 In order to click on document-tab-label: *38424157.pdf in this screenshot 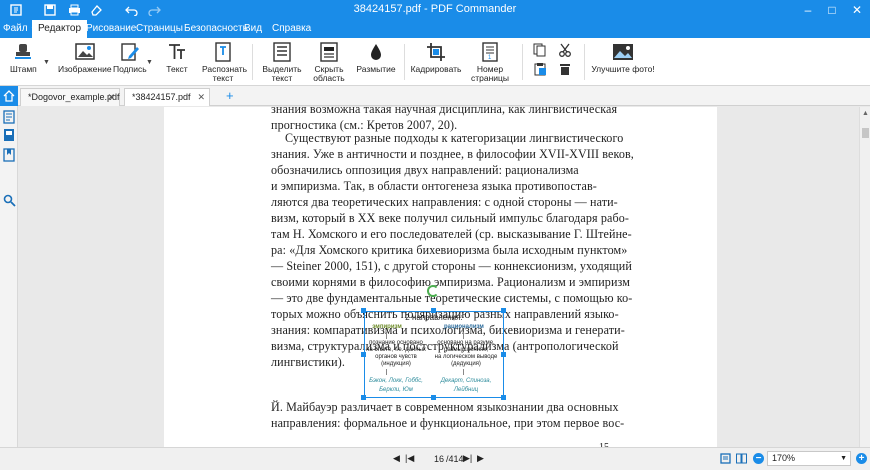, I will do `click(161, 97)`.